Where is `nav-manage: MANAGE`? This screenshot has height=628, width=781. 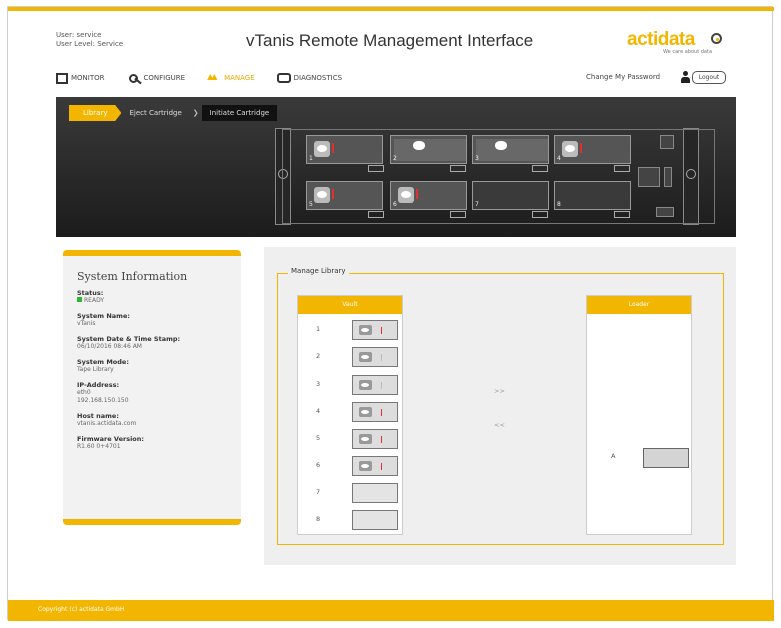
nav-manage: MANAGE is located at coordinates (231, 78).